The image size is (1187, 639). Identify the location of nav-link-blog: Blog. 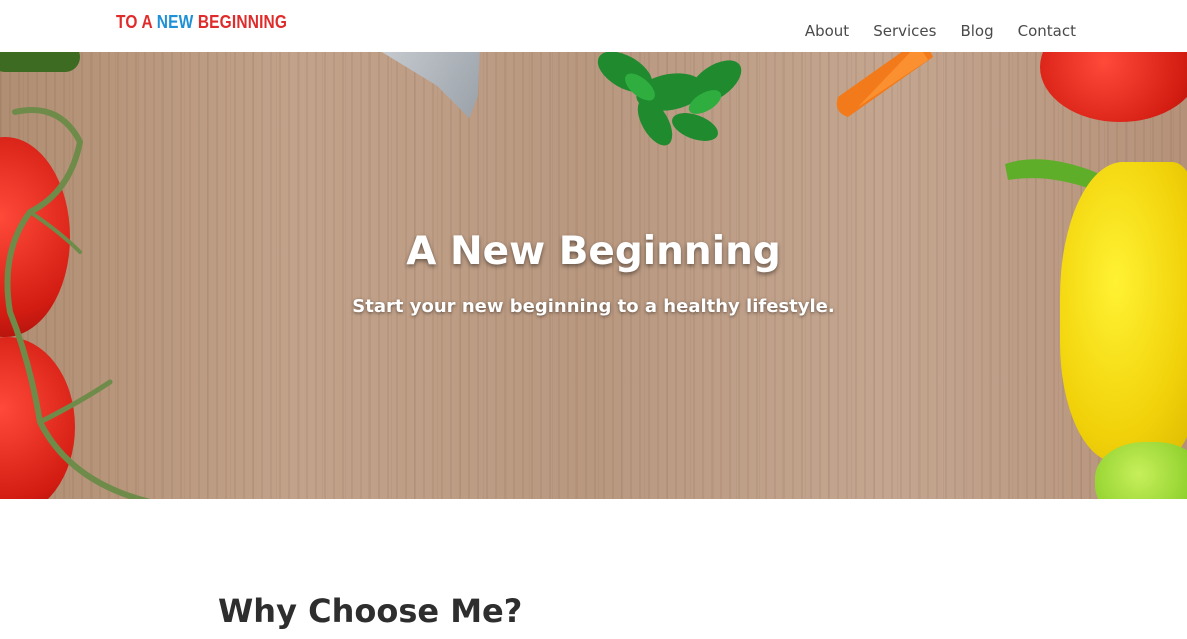
(976, 31).